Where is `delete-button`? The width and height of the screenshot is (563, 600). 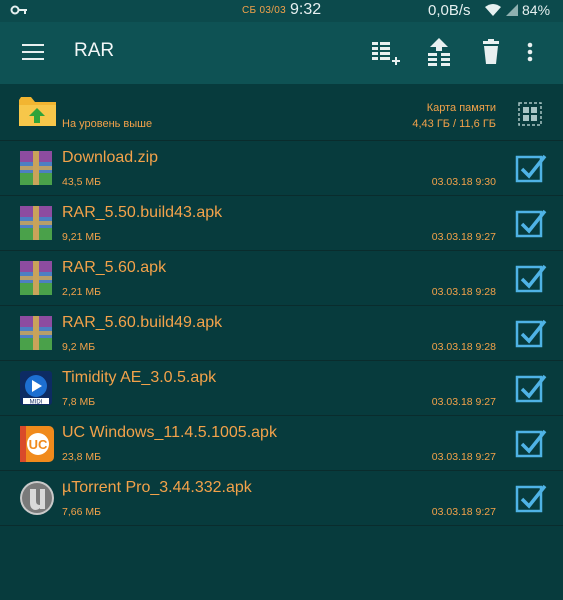 delete-button is located at coordinates (491, 53).